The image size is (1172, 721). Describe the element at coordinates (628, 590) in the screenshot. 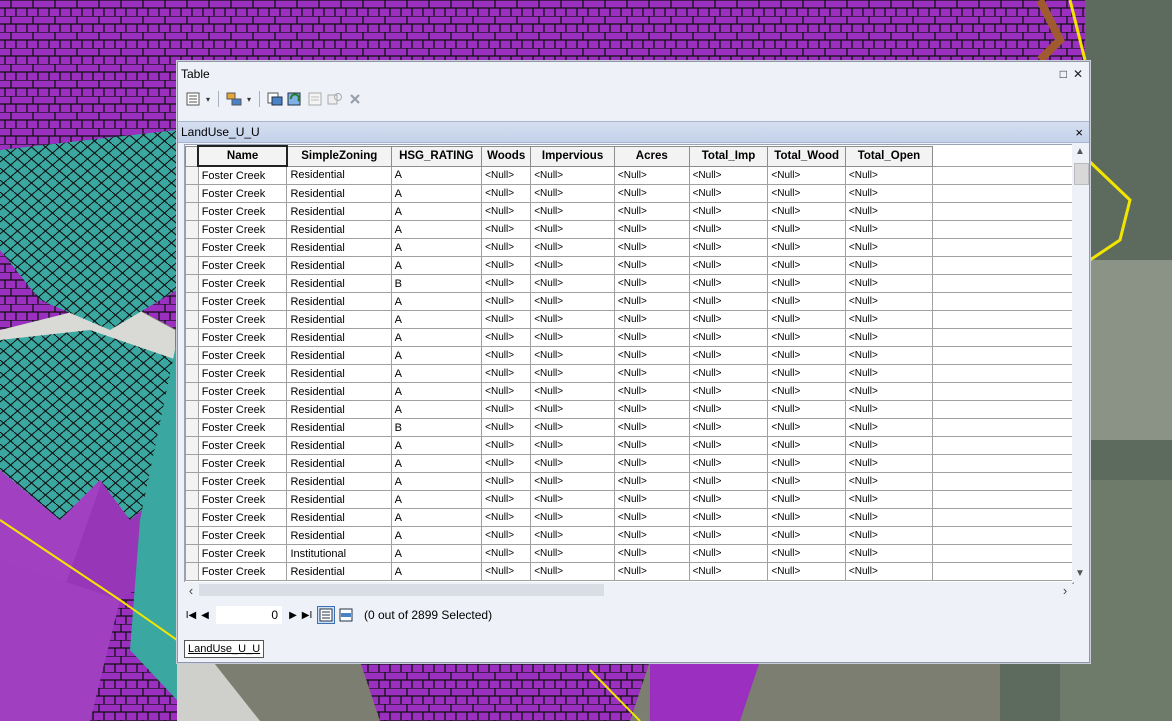

I see `horizontal-scrollbar: ‹ ›` at that location.